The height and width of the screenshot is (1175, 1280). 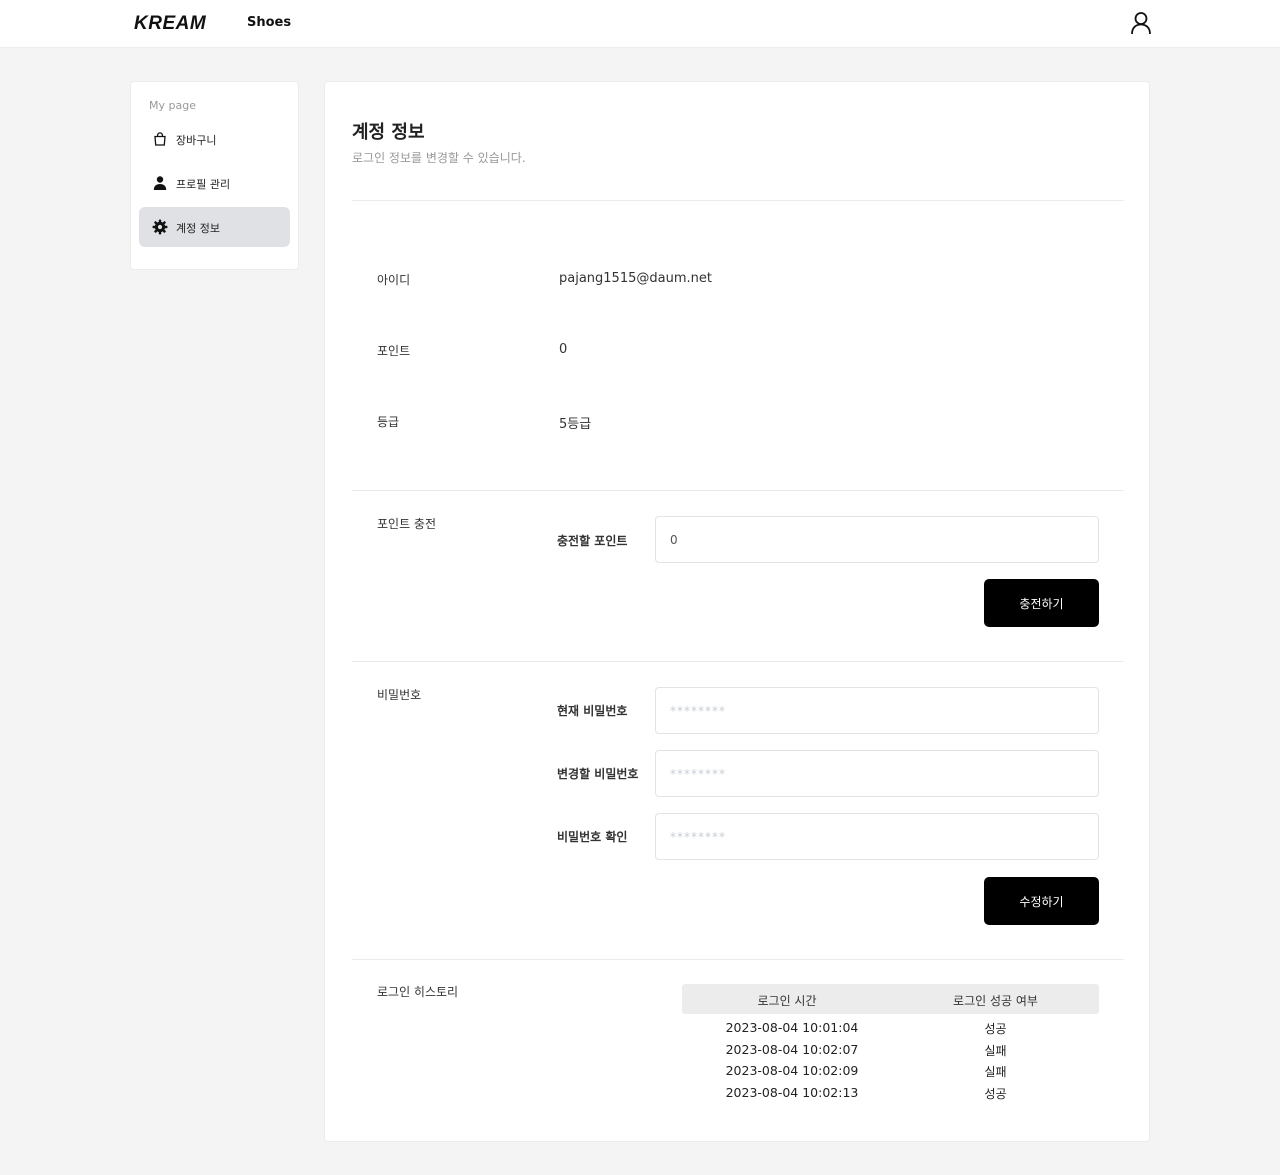 I want to click on login-time-cell: 2023-08-04 10:02:09, so click(x=792, y=1070).